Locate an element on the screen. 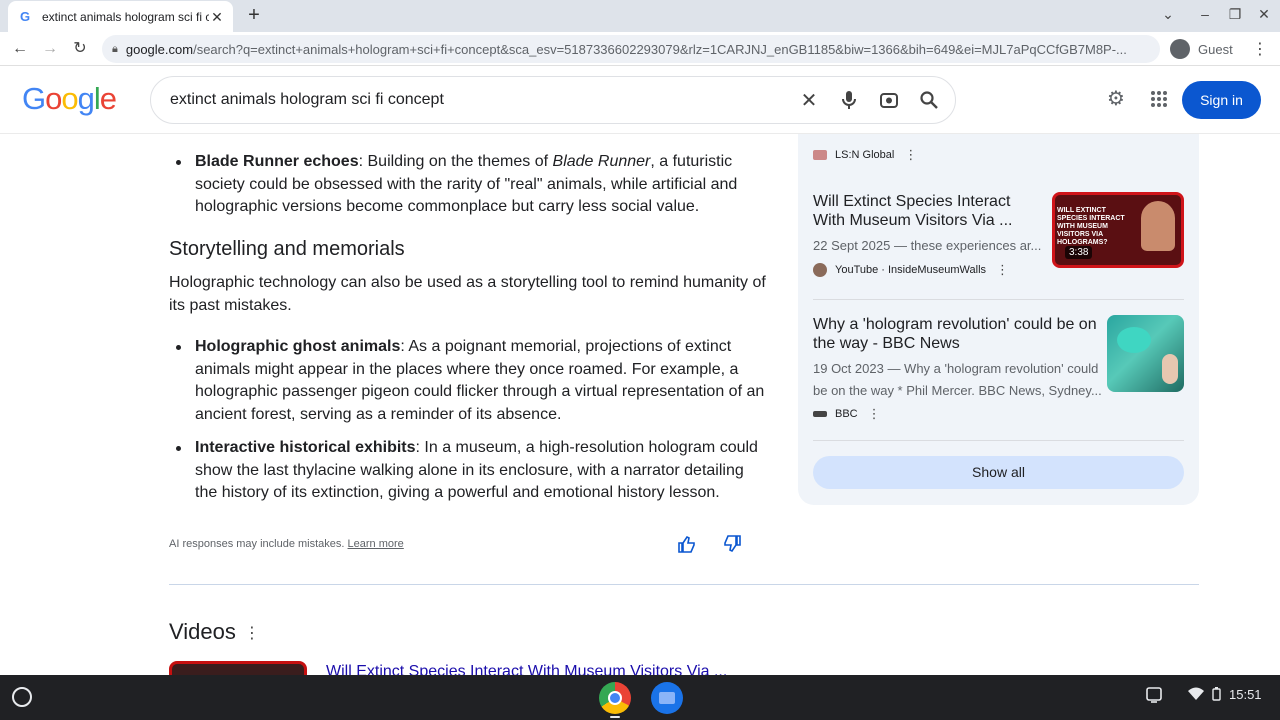 This screenshot has width=1280, height=720. new-tab-button: + is located at coordinates (254, 16).